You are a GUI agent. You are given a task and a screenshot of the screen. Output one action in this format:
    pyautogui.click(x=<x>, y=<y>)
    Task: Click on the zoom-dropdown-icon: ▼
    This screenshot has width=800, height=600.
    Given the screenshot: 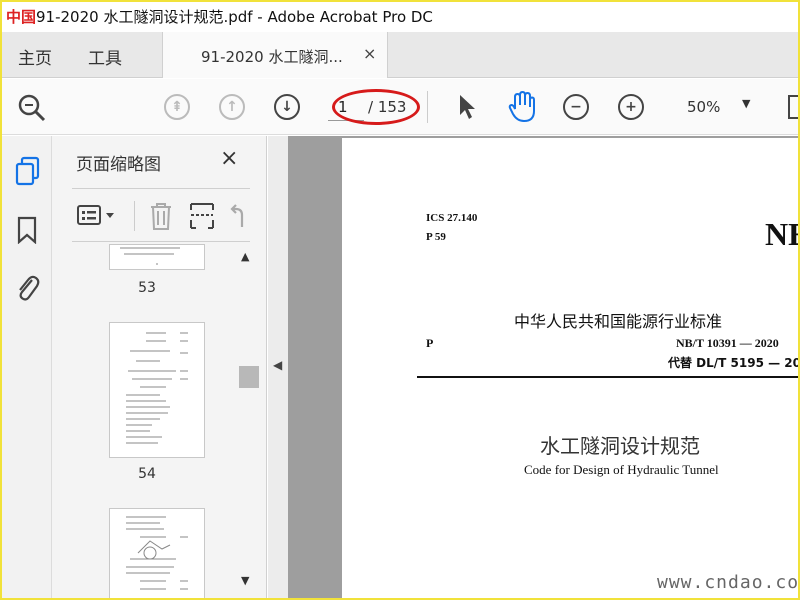 What is the action you would take?
    pyautogui.click(x=746, y=103)
    